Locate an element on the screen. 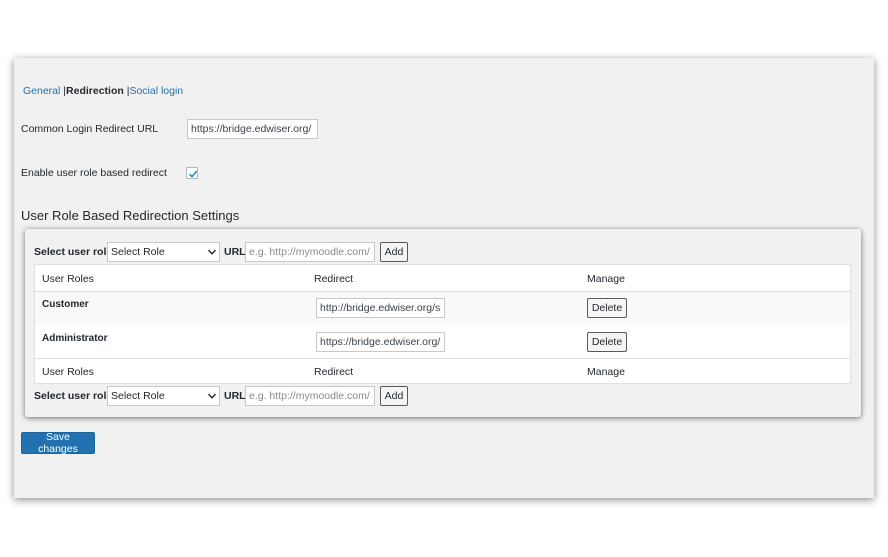 Image resolution: width=888 pixels, height=557 pixels. common-redirect-input is located at coordinates (252, 129).